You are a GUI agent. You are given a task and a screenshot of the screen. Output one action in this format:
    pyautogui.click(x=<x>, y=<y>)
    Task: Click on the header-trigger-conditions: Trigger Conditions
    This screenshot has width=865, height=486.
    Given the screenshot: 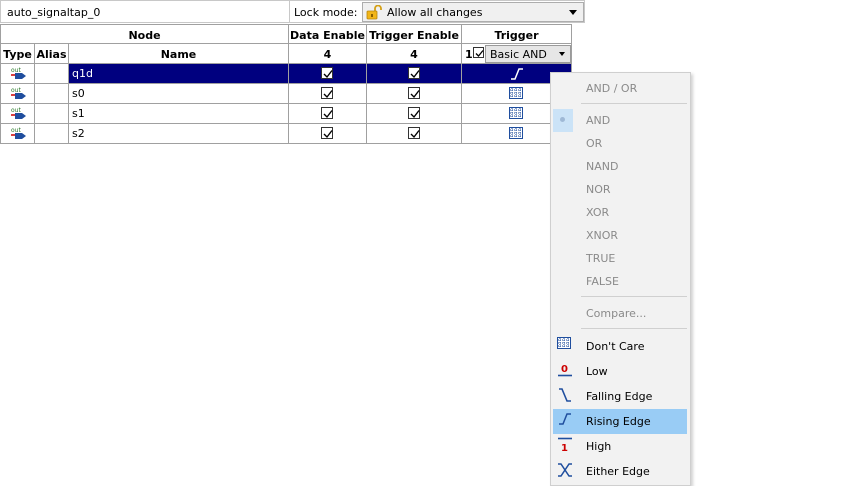 What is the action you would take?
    pyautogui.click(x=517, y=39)
    